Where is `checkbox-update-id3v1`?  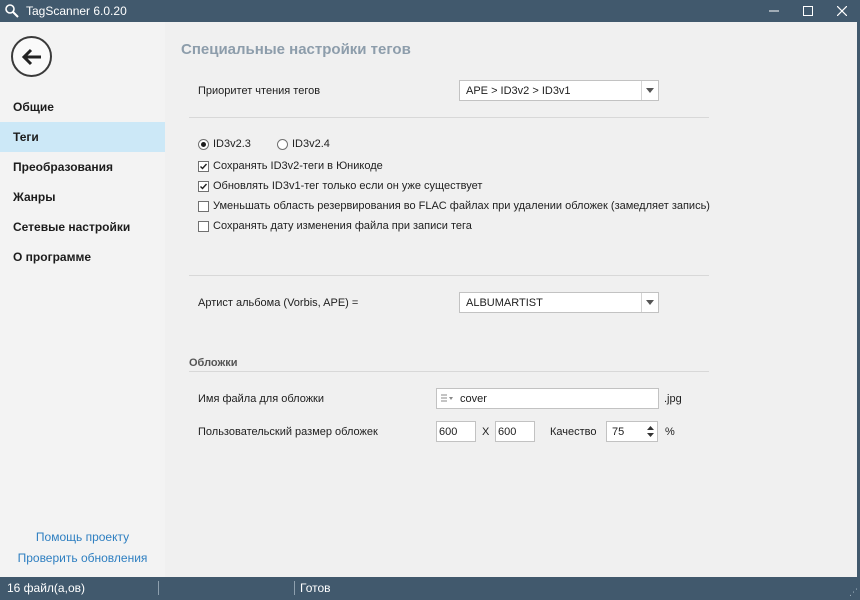 checkbox-update-id3v1 is located at coordinates (203, 186).